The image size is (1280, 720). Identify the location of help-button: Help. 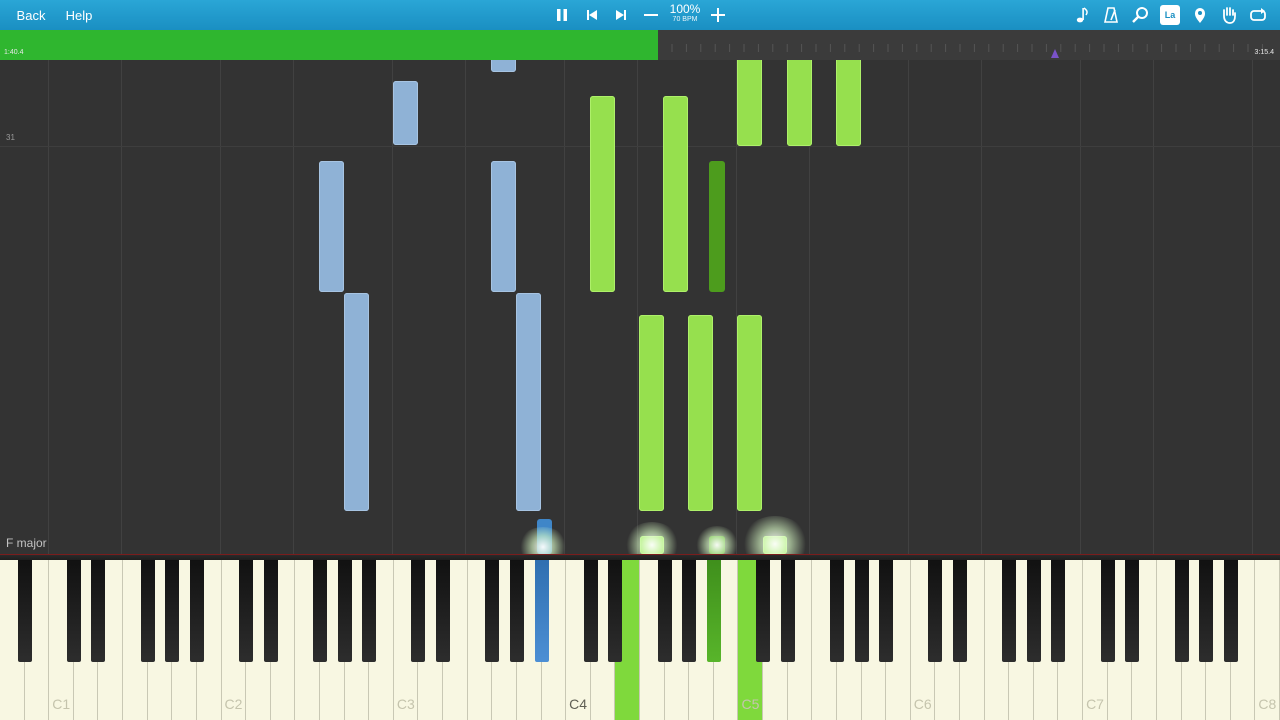
(79, 15).